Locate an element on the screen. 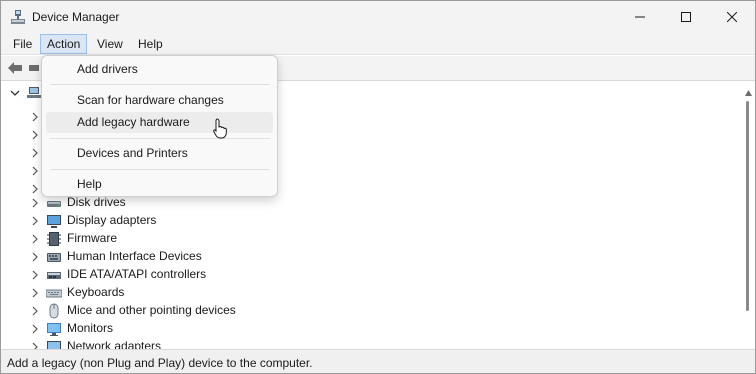  scroll-up-arrow-icon is located at coordinates (748, 93).